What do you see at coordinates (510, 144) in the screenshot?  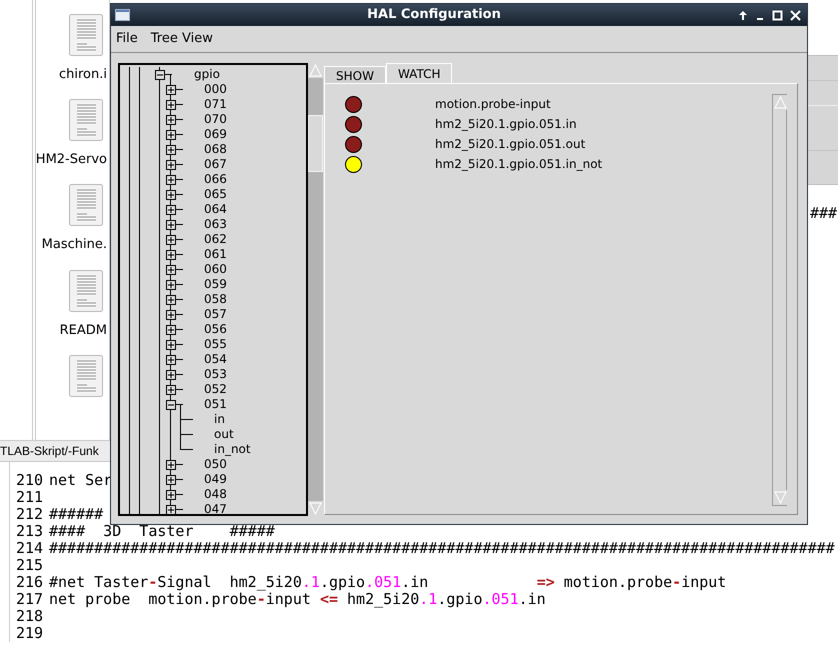 I see `pin-name: hm2_5i20.1.gpio.051.out` at bounding box center [510, 144].